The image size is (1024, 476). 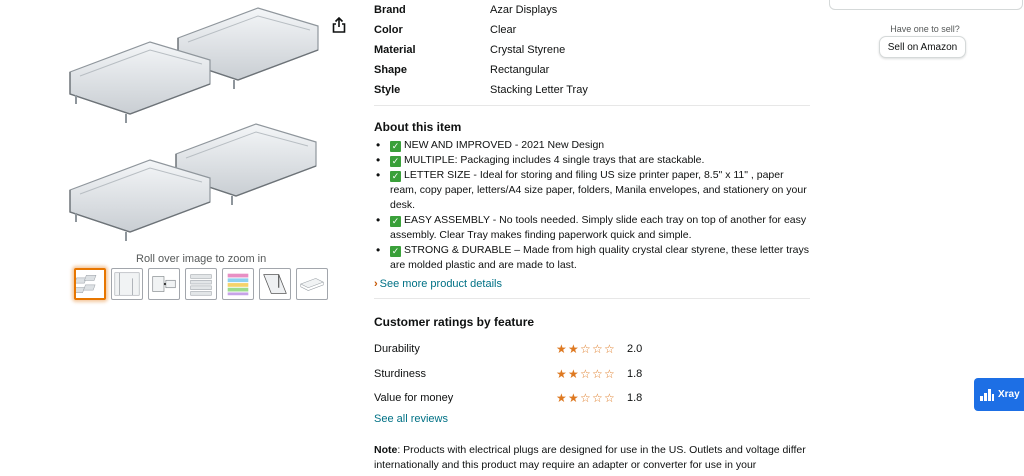 I want to click on product-main-image, so click(x=190, y=125).